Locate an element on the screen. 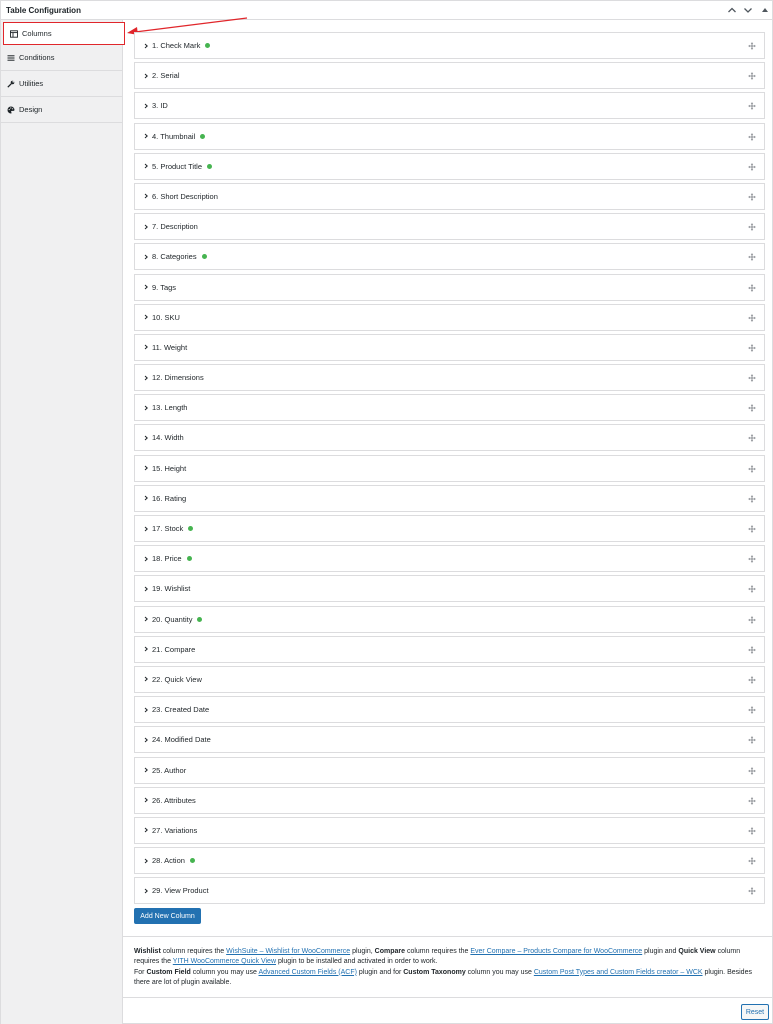 The width and height of the screenshot is (773, 1024). add-new-column-button: Add New Column is located at coordinates (167, 916).